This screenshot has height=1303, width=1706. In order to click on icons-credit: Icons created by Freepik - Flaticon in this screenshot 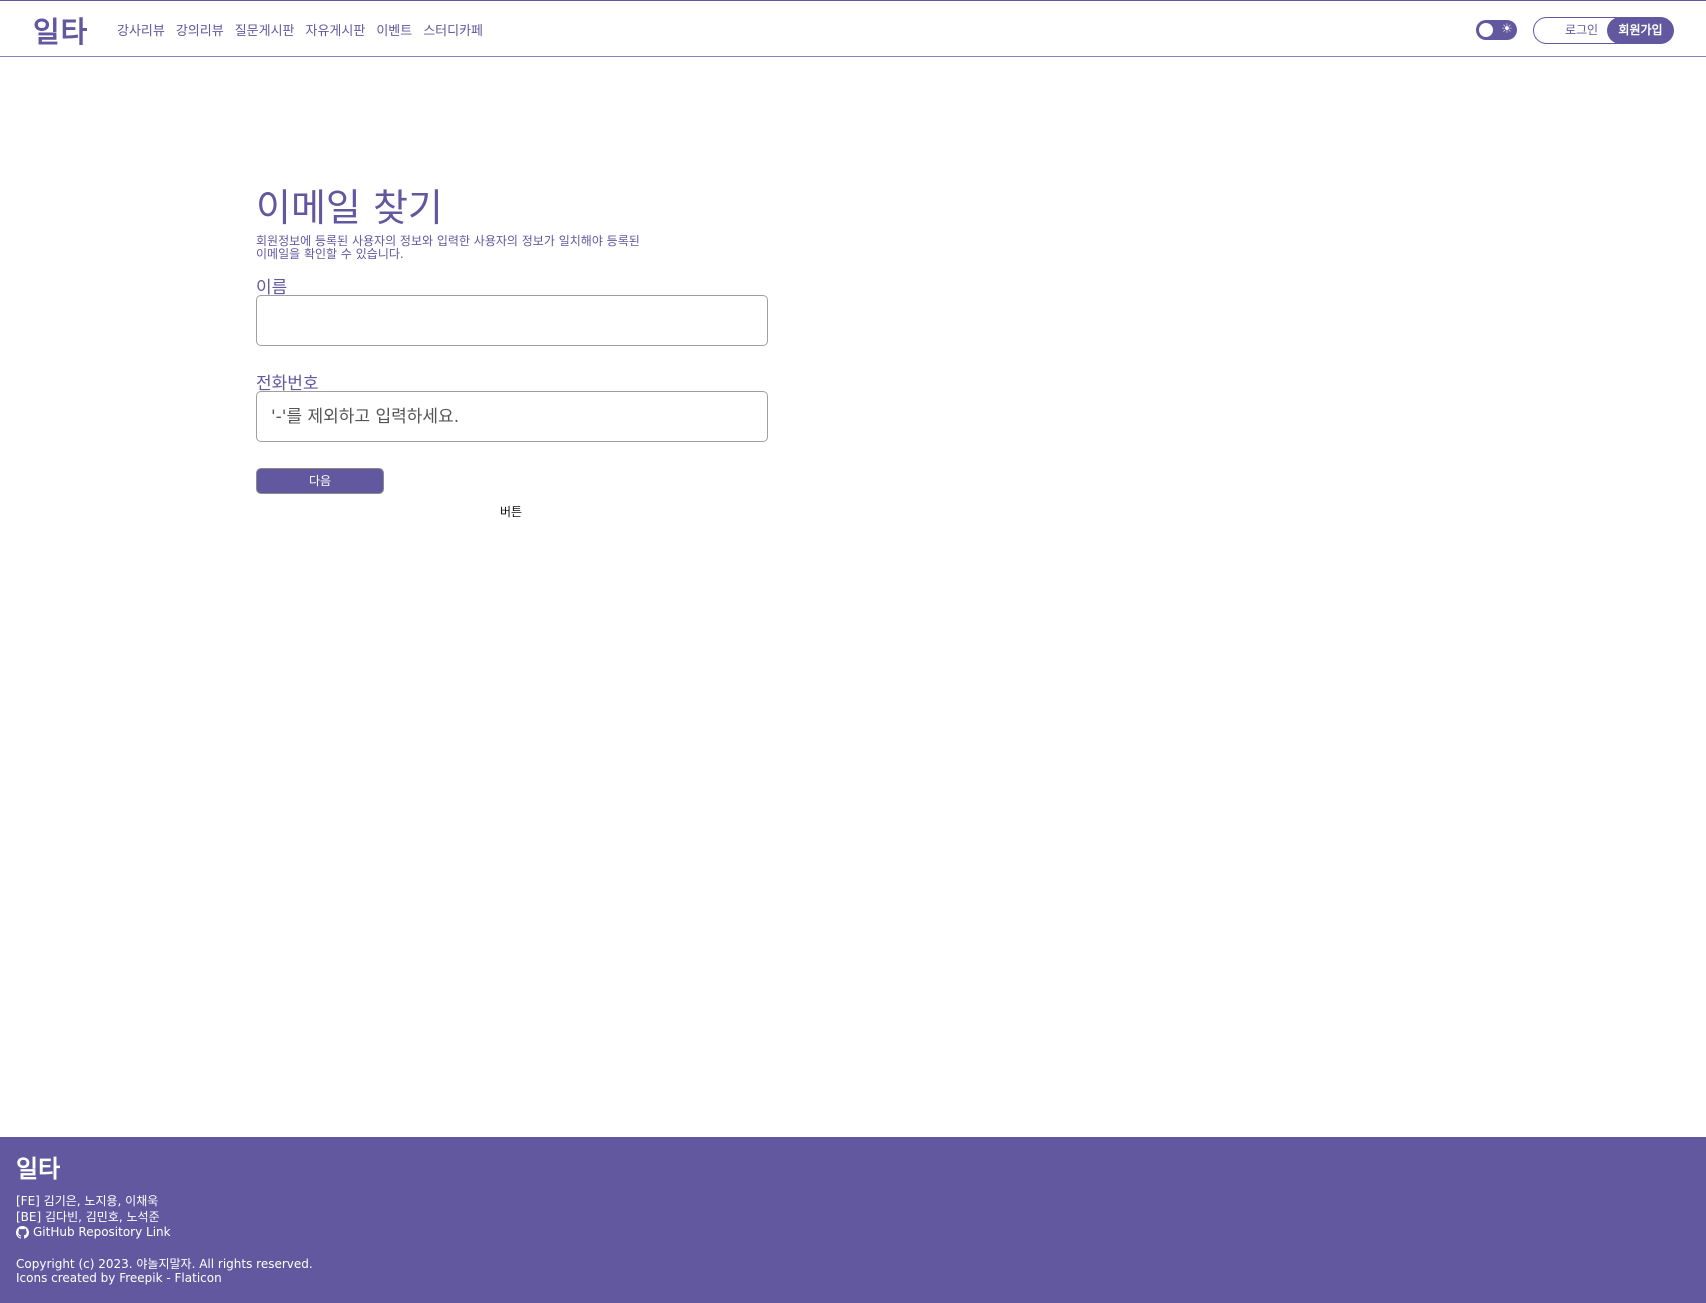, I will do `click(119, 1278)`.